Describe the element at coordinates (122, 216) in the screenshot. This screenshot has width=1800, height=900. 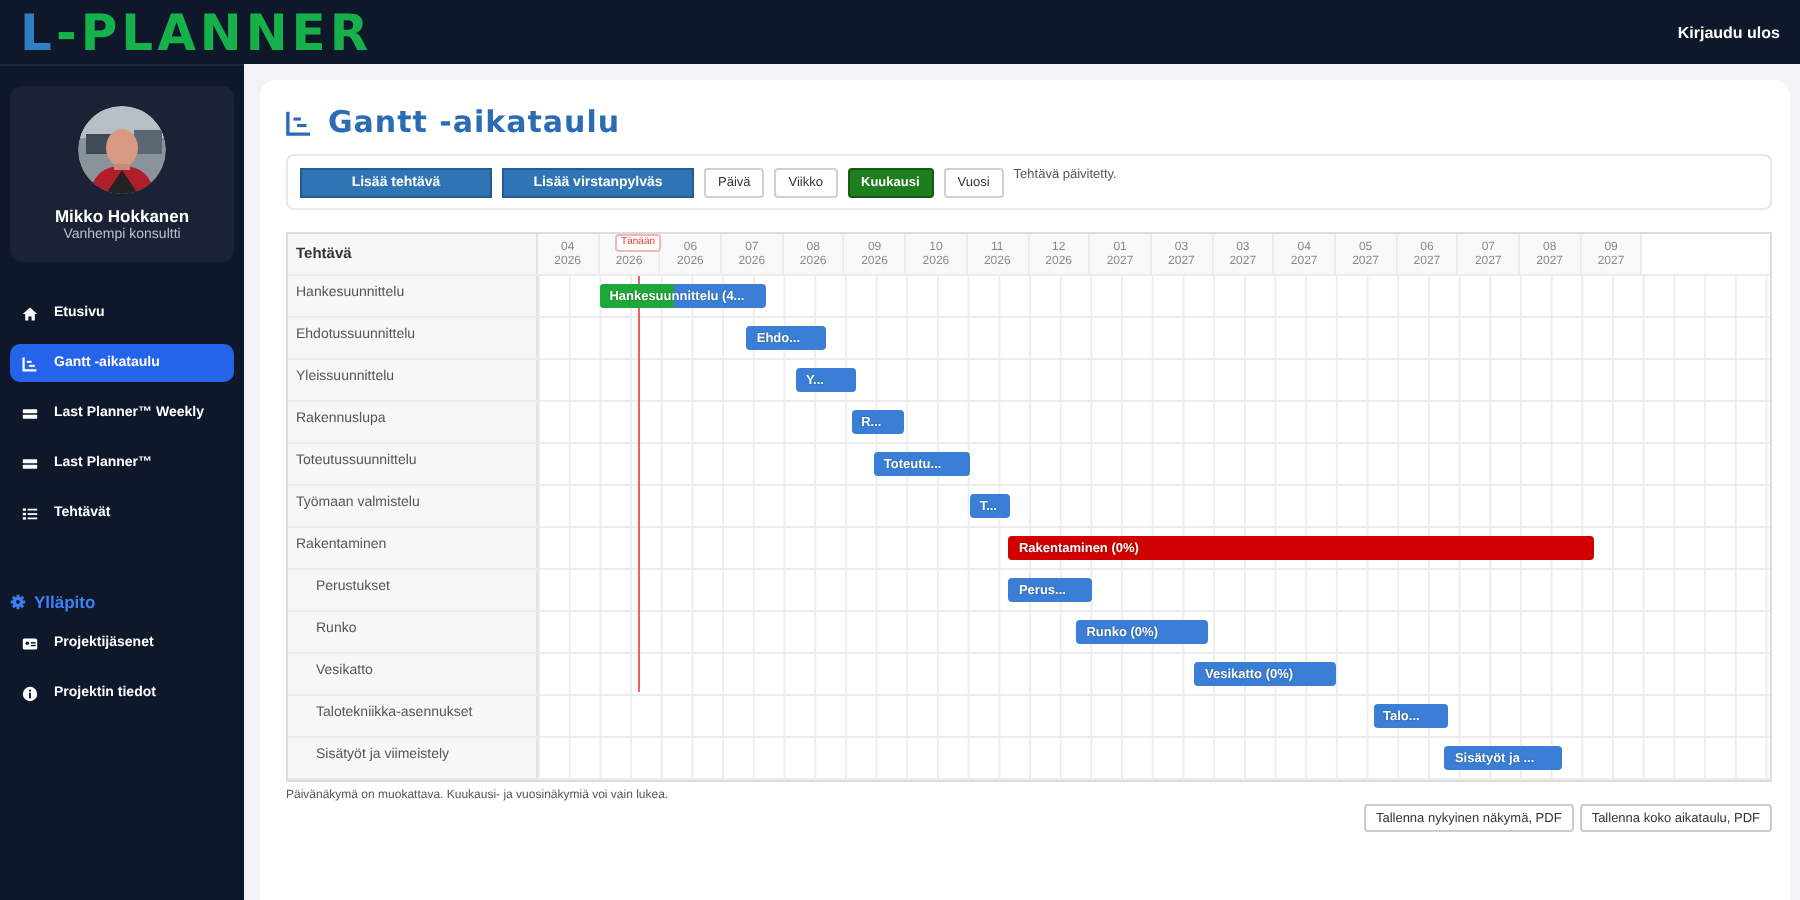
I see `user-name: Mikko Hokkanen` at that location.